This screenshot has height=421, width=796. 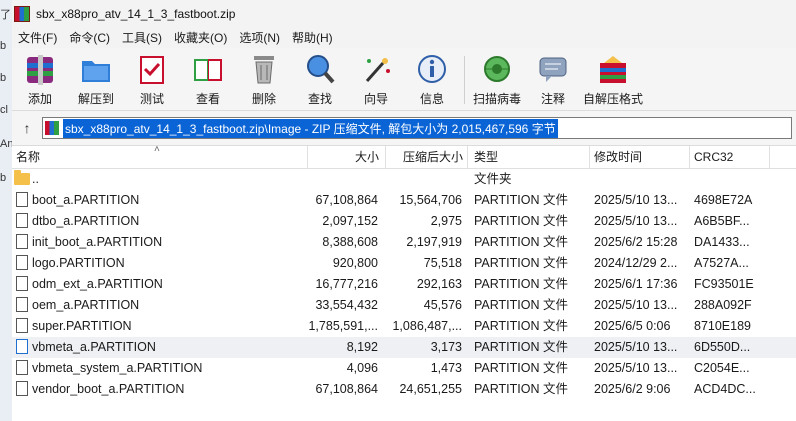 I want to click on file-name: odm_ext_a.PARTITION, so click(x=97, y=284).